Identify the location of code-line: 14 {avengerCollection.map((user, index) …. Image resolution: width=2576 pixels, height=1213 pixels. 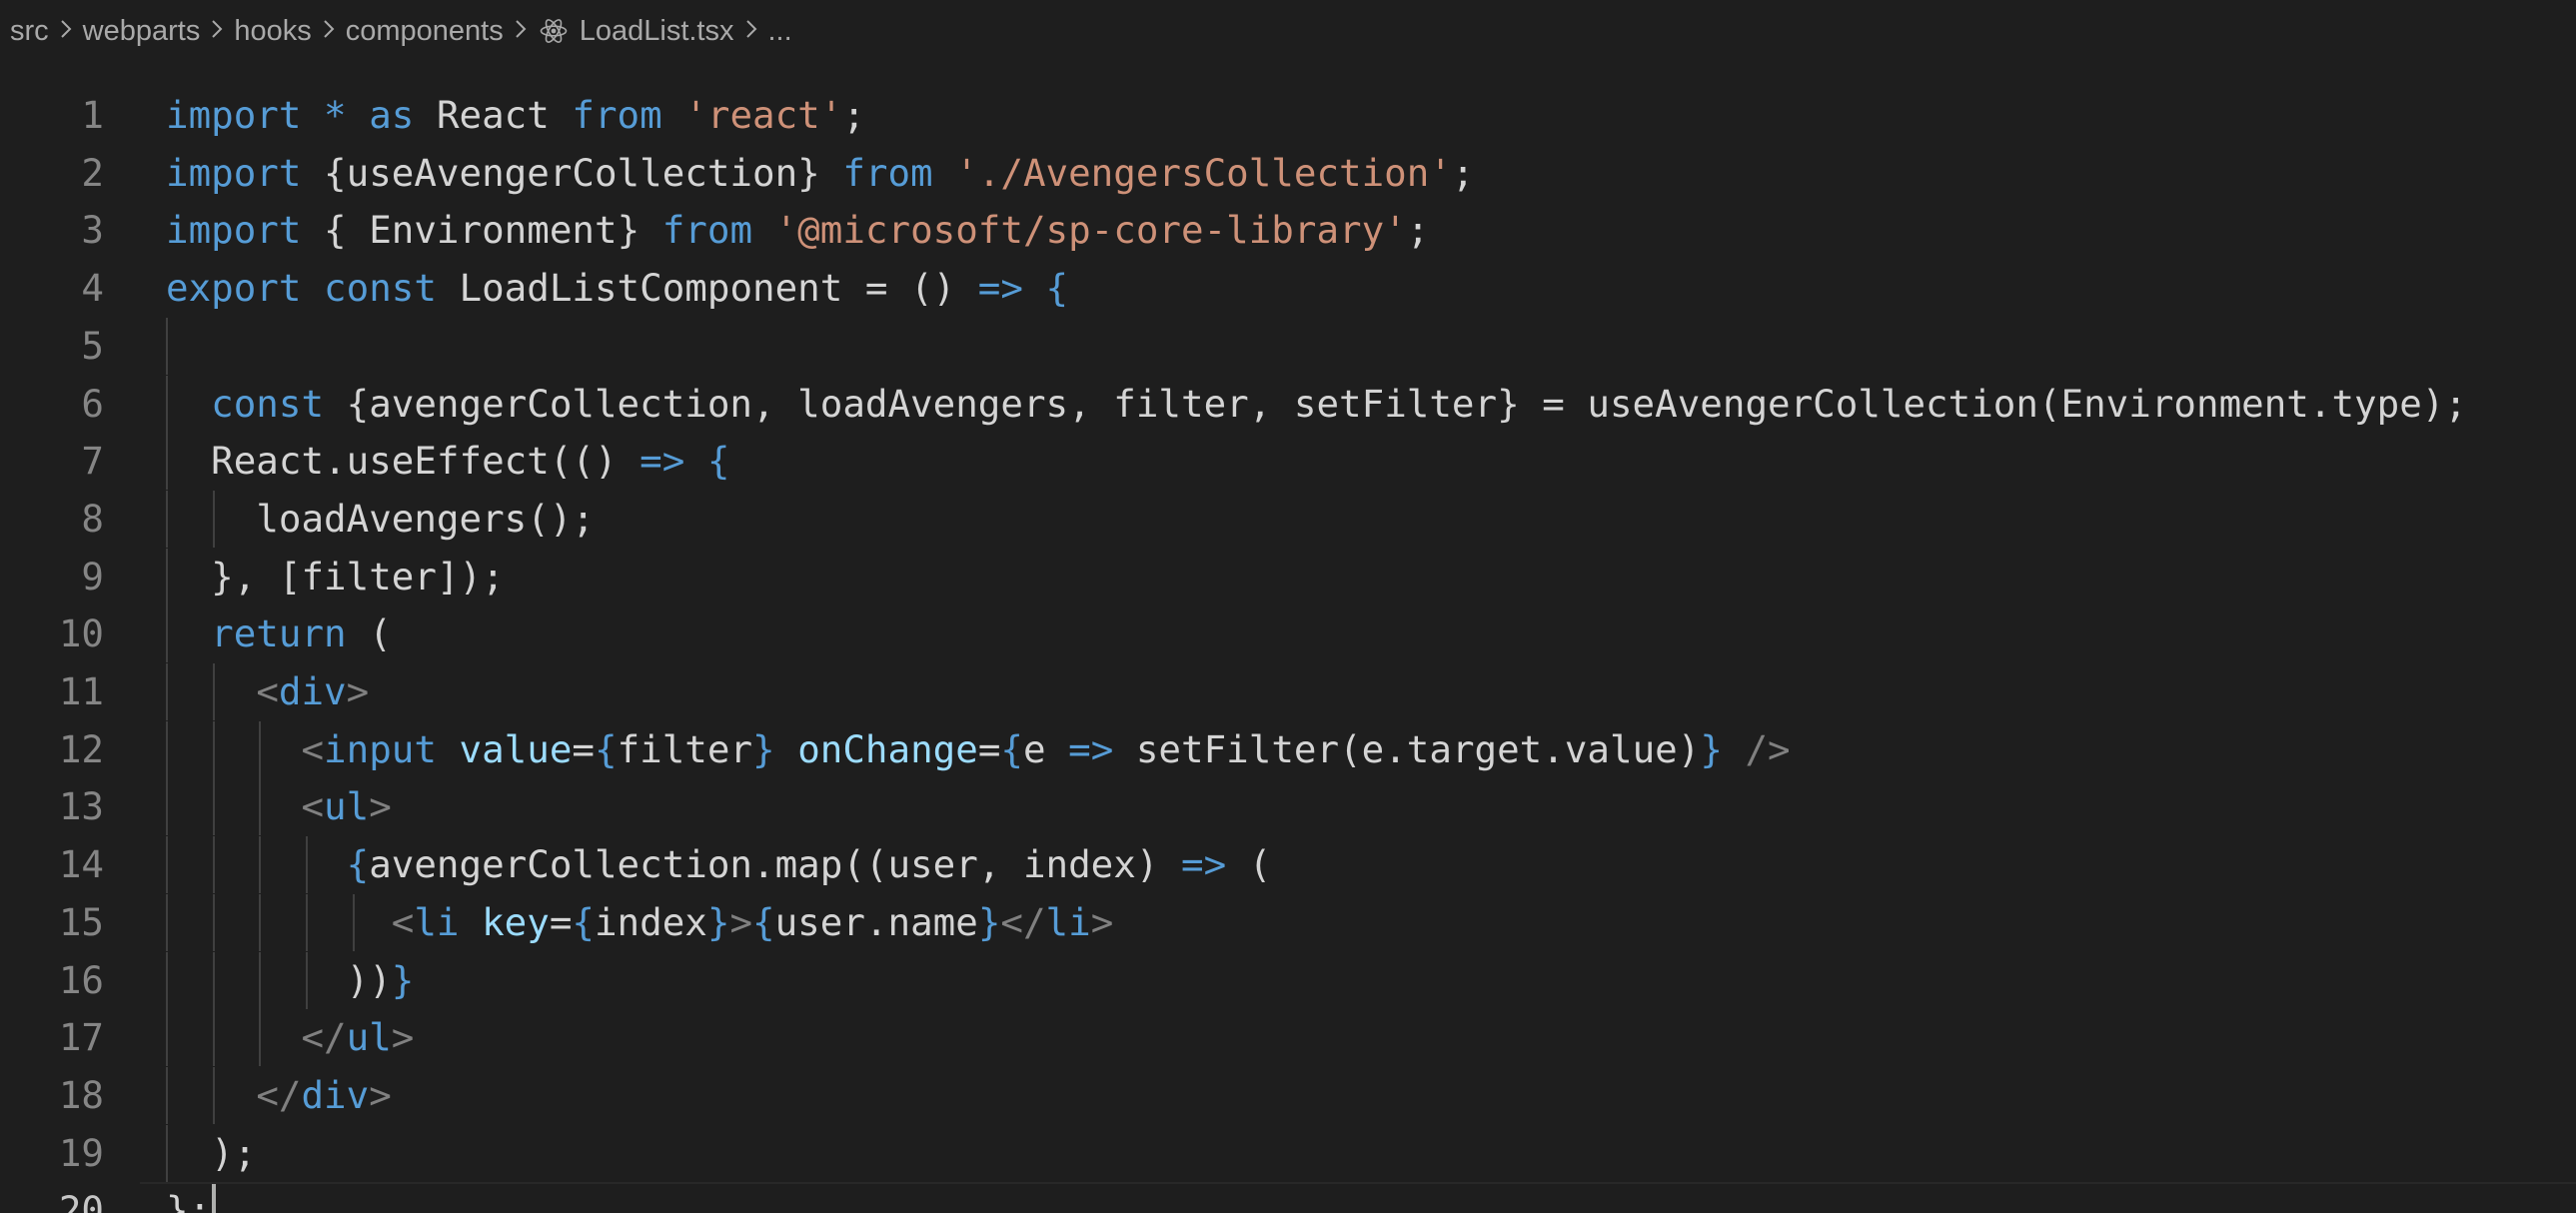
(1288, 865).